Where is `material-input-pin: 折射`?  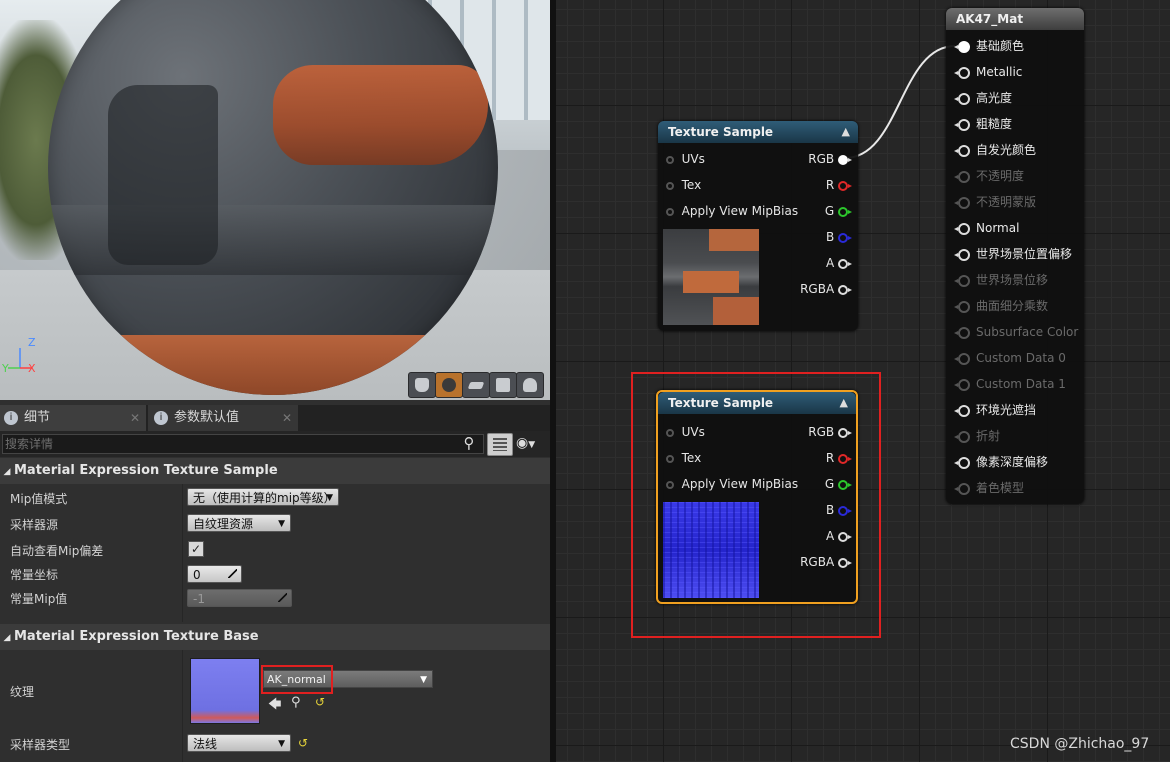 material-input-pin: 折射 is located at coordinates (1015, 436).